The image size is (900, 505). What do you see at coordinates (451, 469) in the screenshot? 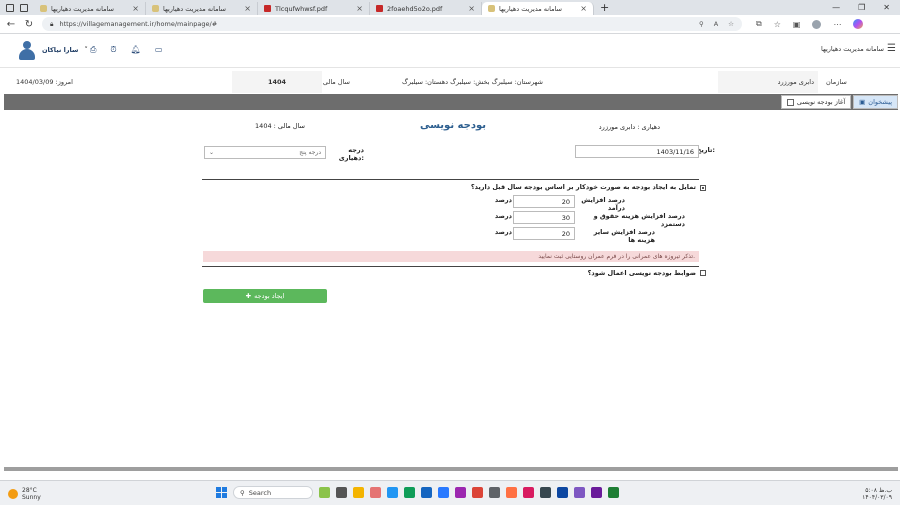
I see `horizontal-scrollbar` at bounding box center [451, 469].